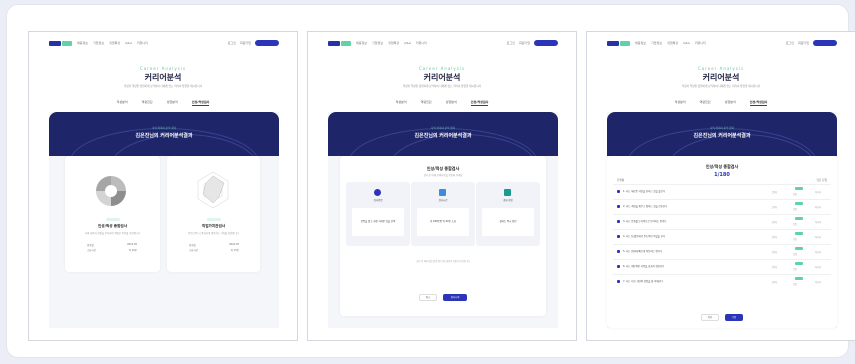 The width and height of the screenshot is (855, 364). What do you see at coordinates (722, 205) in the screenshot?
I see `question-row: 2. 나는 계획을 세우고 일하는 것을 선호한다 그렇다 보통 아니다` at bounding box center [722, 205].